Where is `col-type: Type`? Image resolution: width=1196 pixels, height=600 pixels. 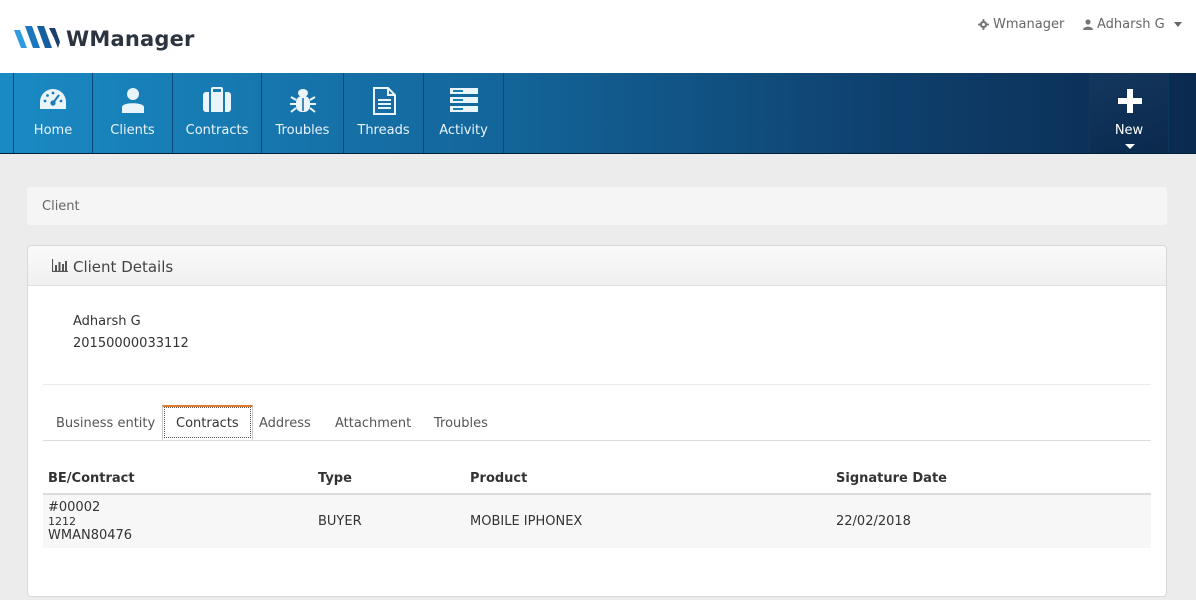 col-type: Type is located at coordinates (389, 479).